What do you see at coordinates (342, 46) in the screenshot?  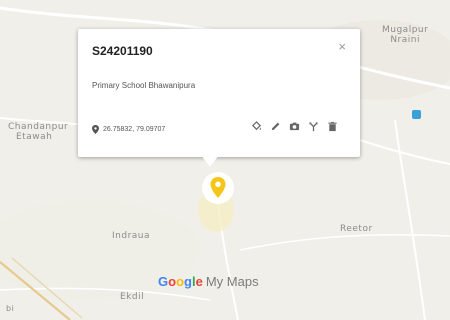 I see `close-button: ×` at bounding box center [342, 46].